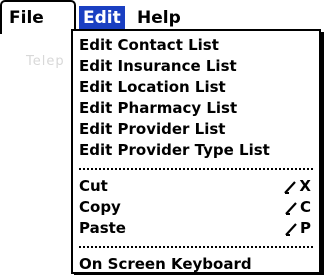 This screenshot has height=275, width=333. What do you see at coordinates (100, 207) in the screenshot?
I see `menu-item-label: Copy` at bounding box center [100, 207].